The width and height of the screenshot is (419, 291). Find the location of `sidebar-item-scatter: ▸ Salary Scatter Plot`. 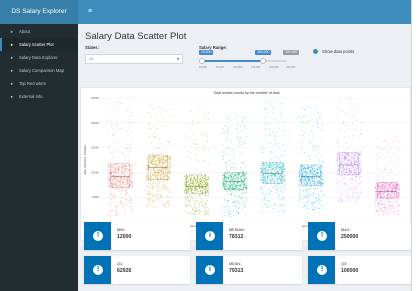

sidebar-item-scatter: ▸ Salary Scatter Plot is located at coordinates (39, 44).